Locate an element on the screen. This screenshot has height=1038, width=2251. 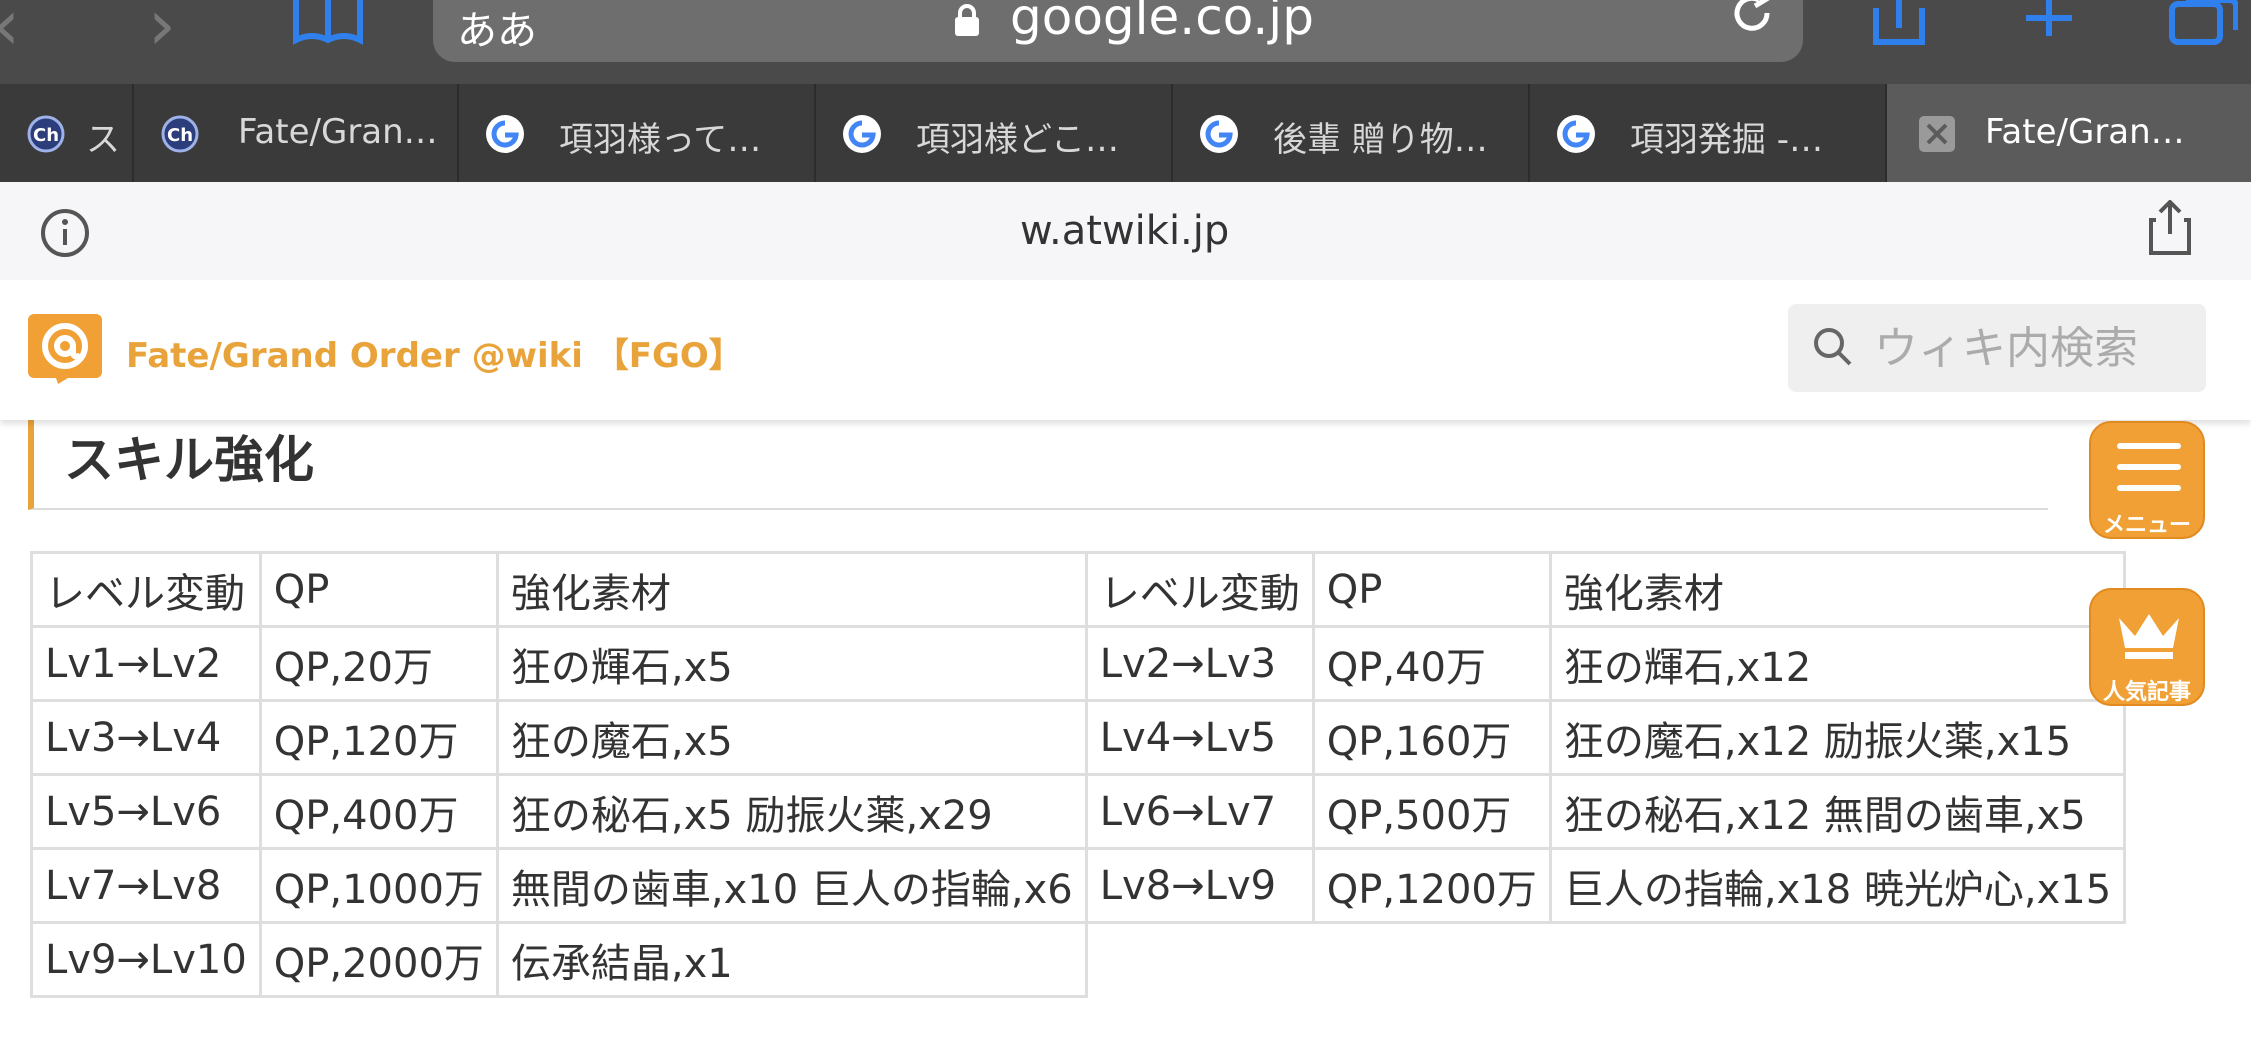
menu-button: メニュー is located at coordinates (2147, 480).